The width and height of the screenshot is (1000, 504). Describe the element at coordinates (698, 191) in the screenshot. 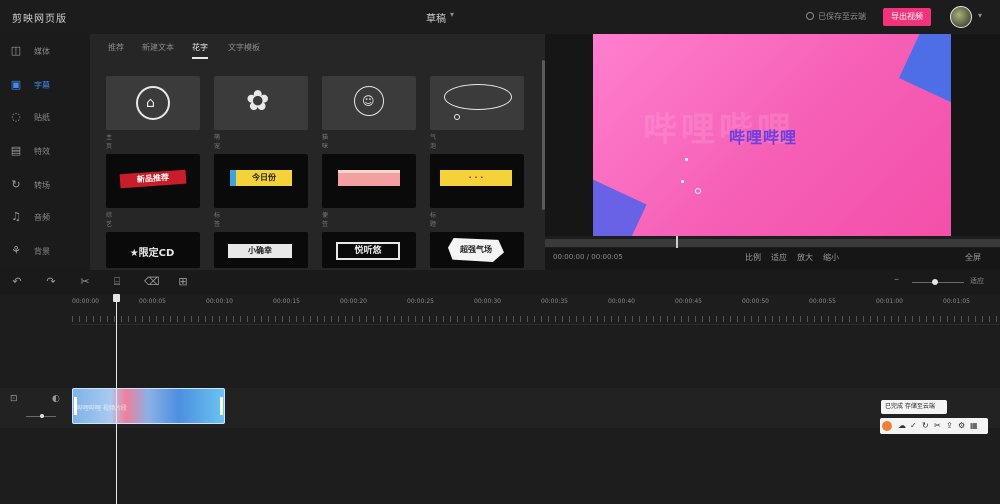

I see `canvas-ring` at that location.